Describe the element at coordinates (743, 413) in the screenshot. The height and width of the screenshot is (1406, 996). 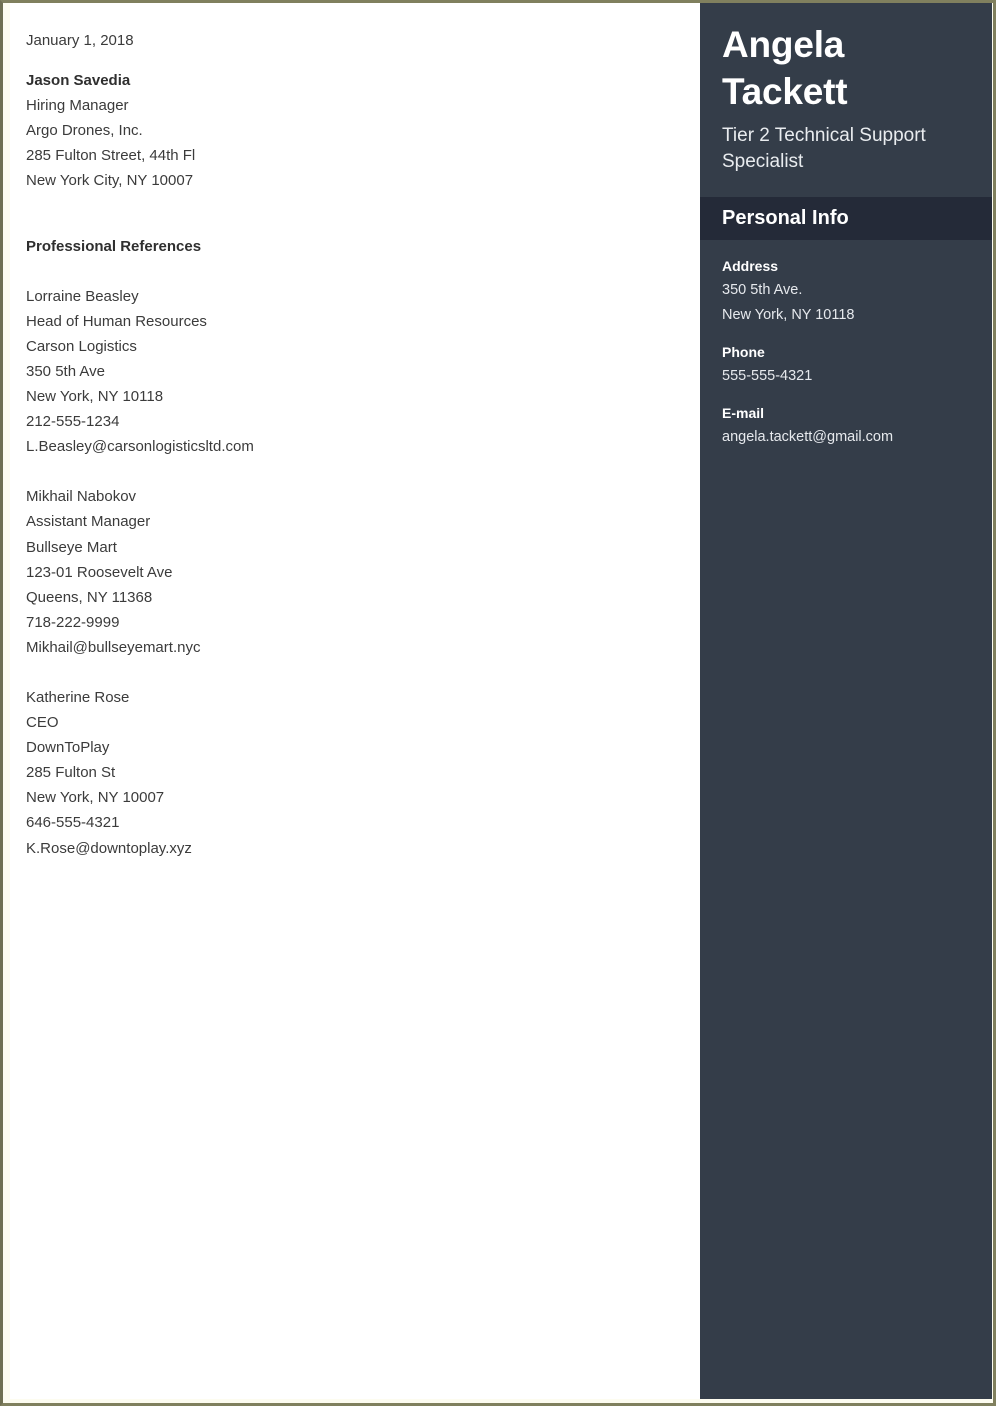
I see `email-label: E-mail` at that location.